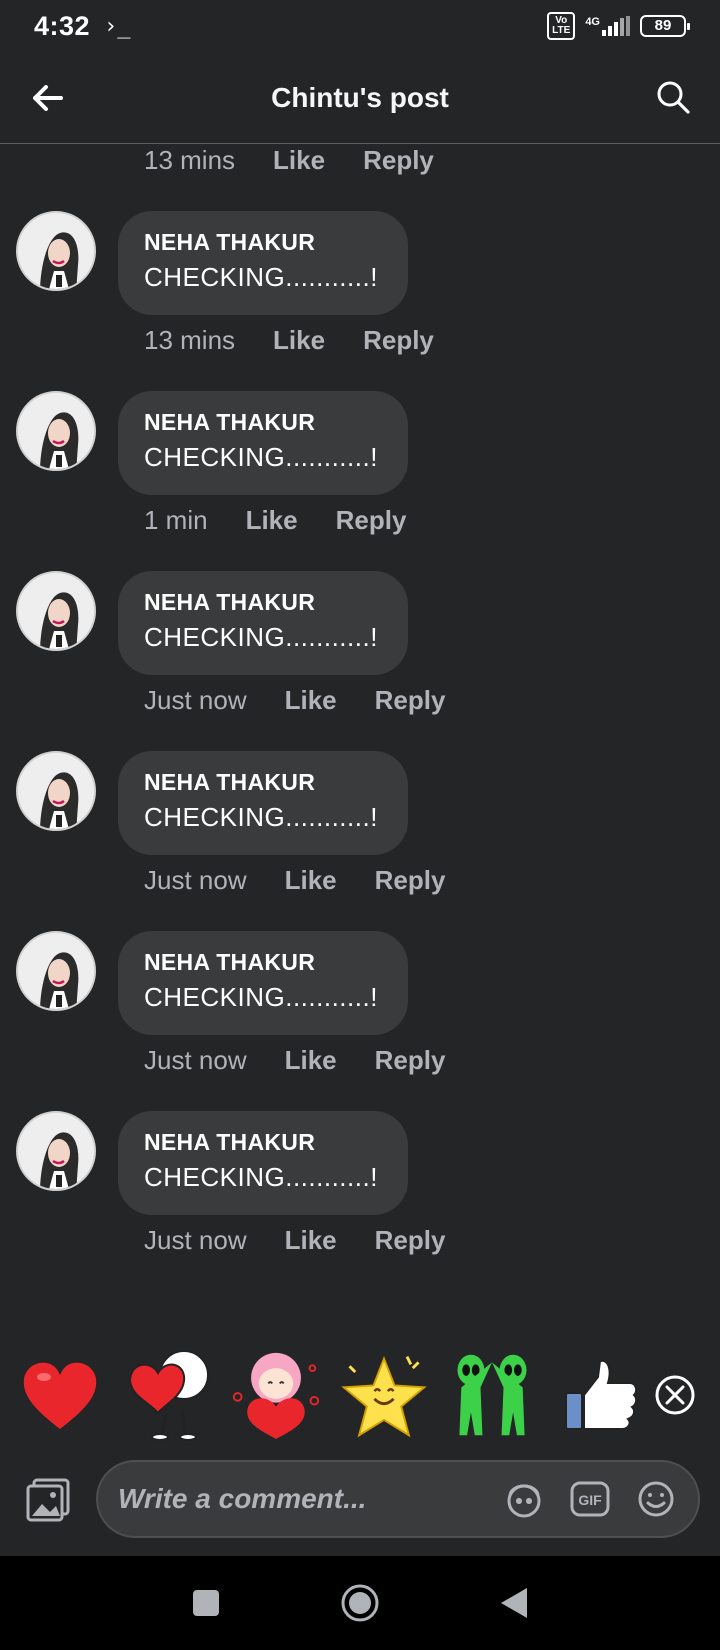 The height and width of the screenshot is (1650, 720). I want to click on gif-icon: GIF, so click(590, 1499).